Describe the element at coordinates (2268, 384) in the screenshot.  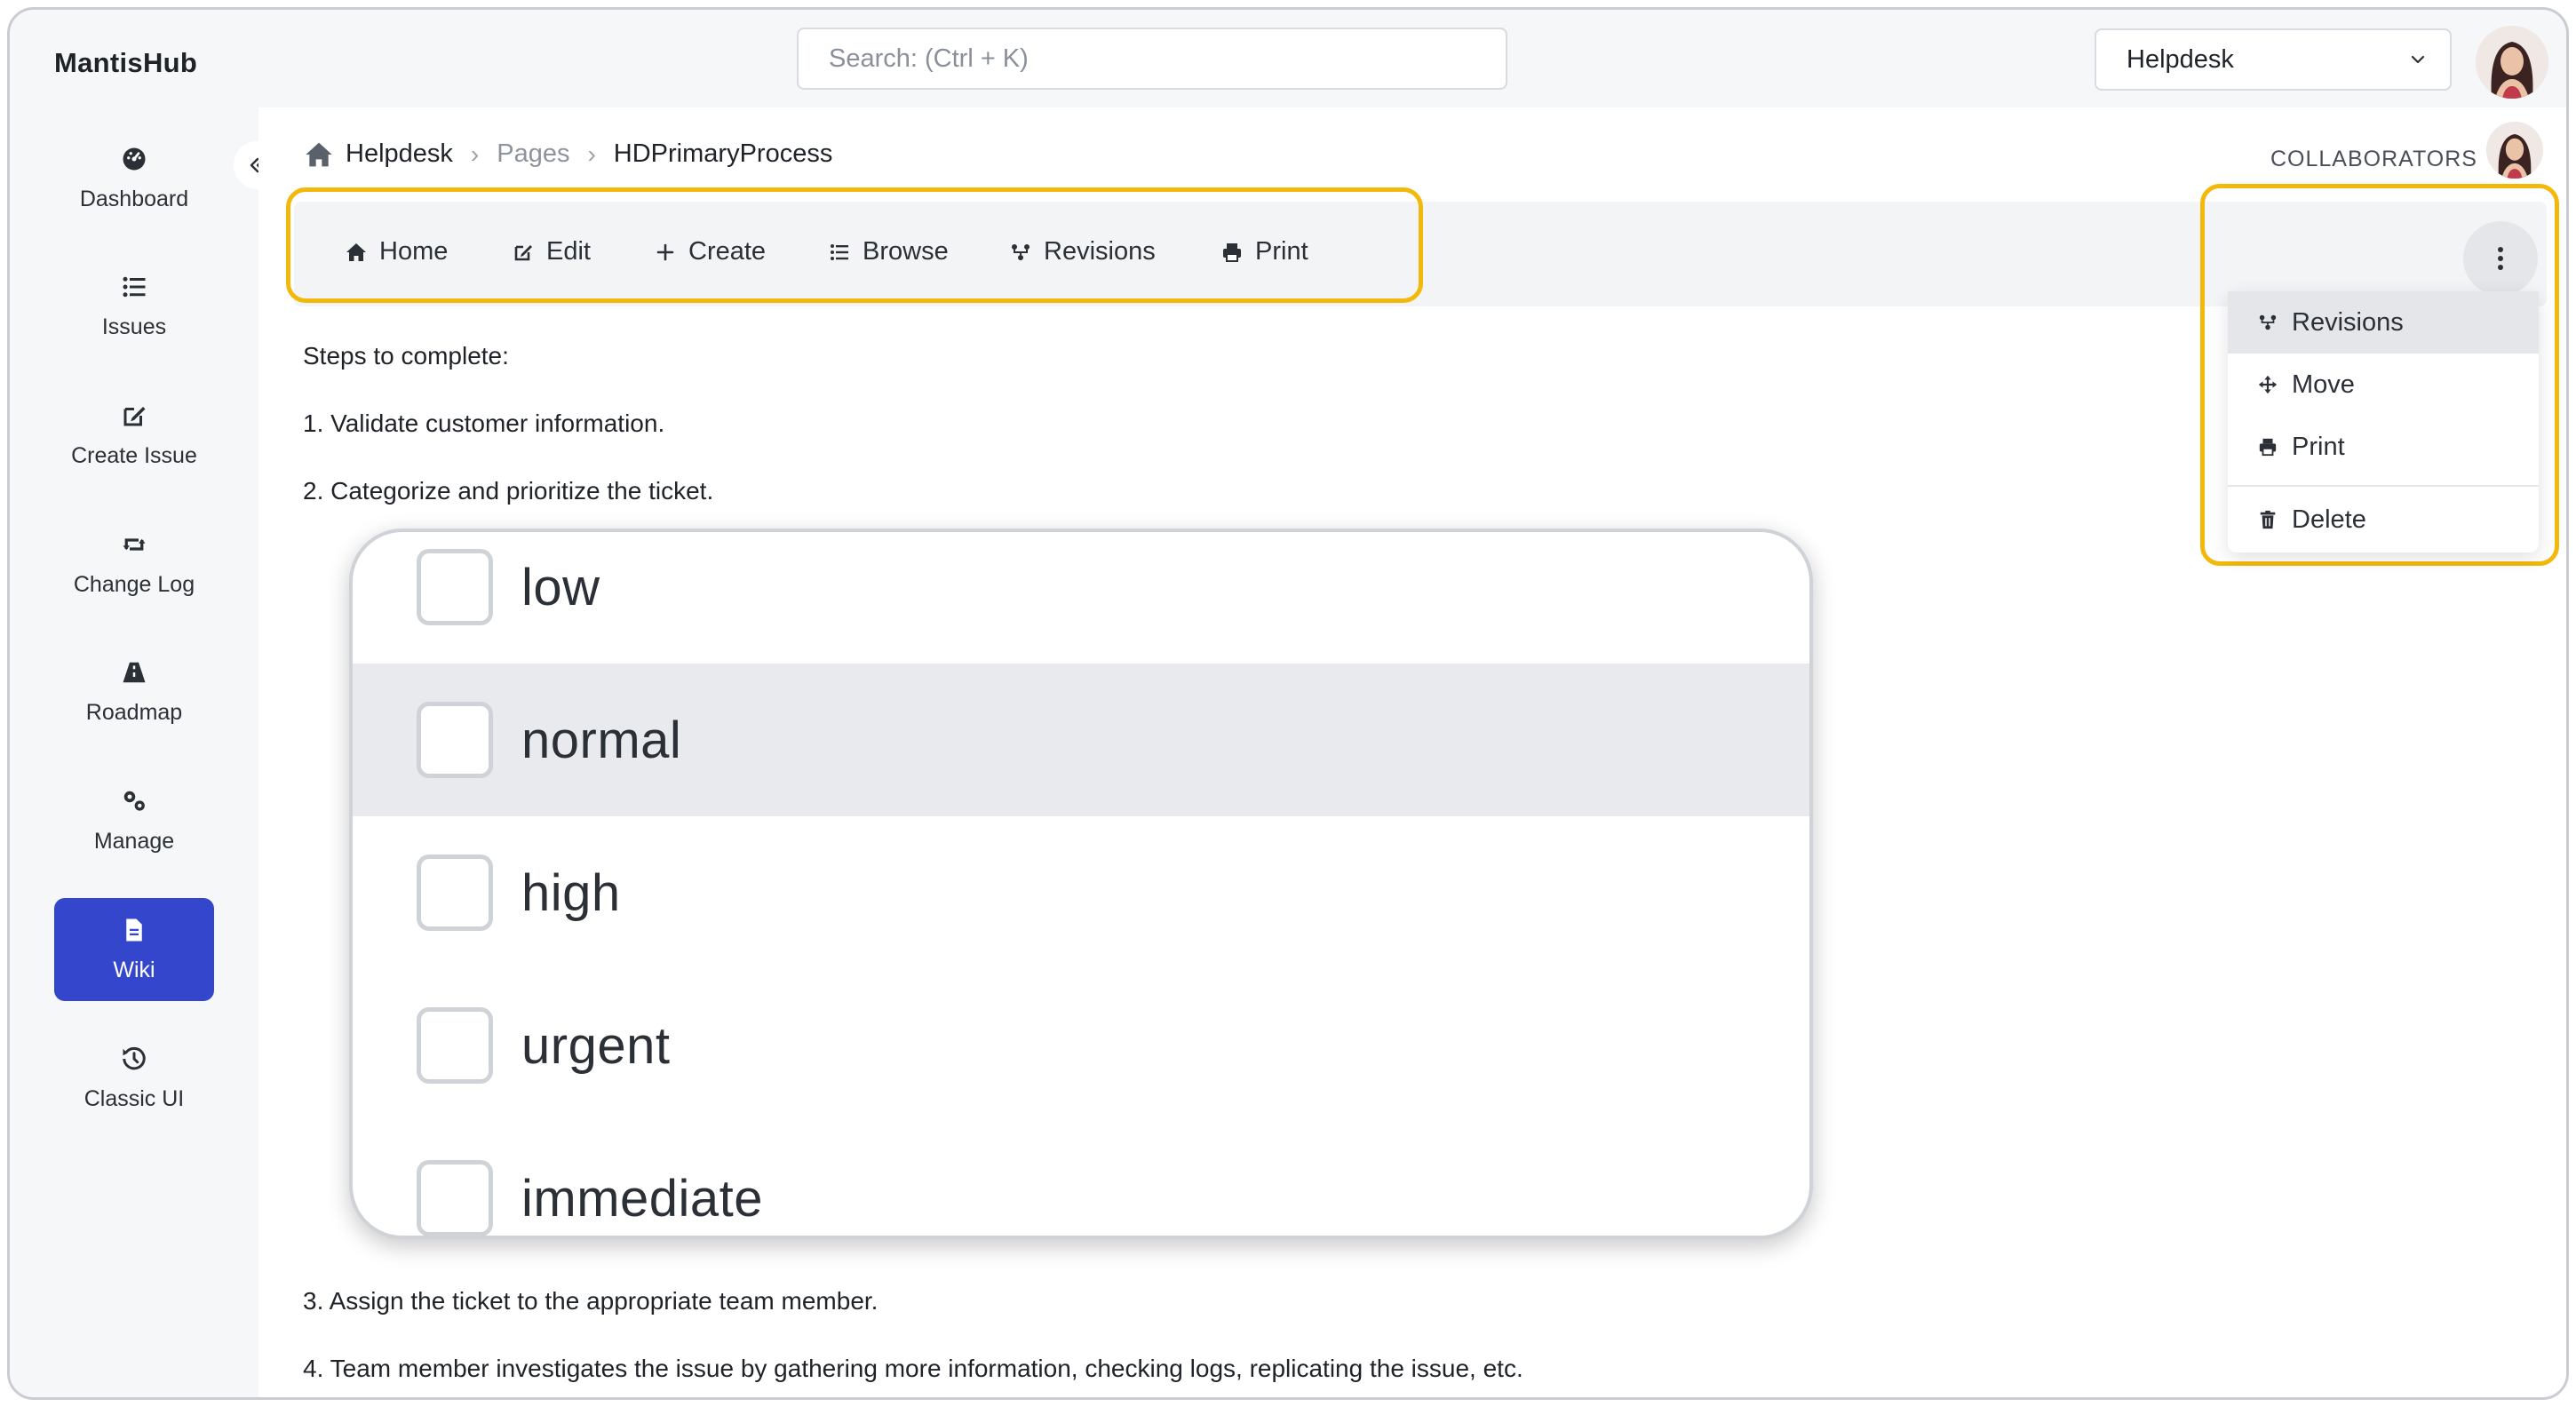
I see `move-icon` at that location.